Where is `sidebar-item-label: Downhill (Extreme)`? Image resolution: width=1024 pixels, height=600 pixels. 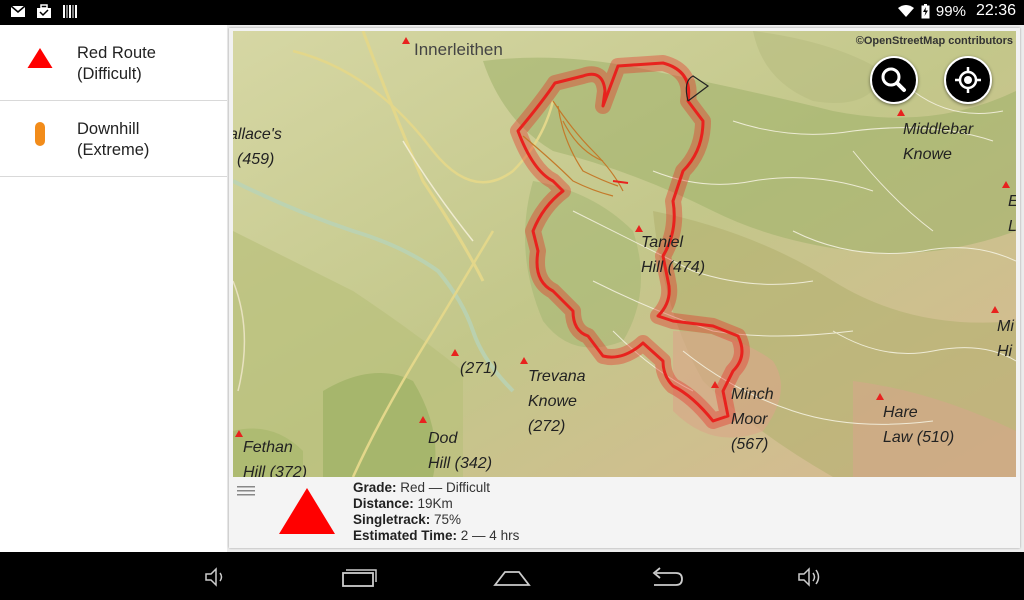
sidebar-item-label: Downhill (Extreme) is located at coordinates (113, 139).